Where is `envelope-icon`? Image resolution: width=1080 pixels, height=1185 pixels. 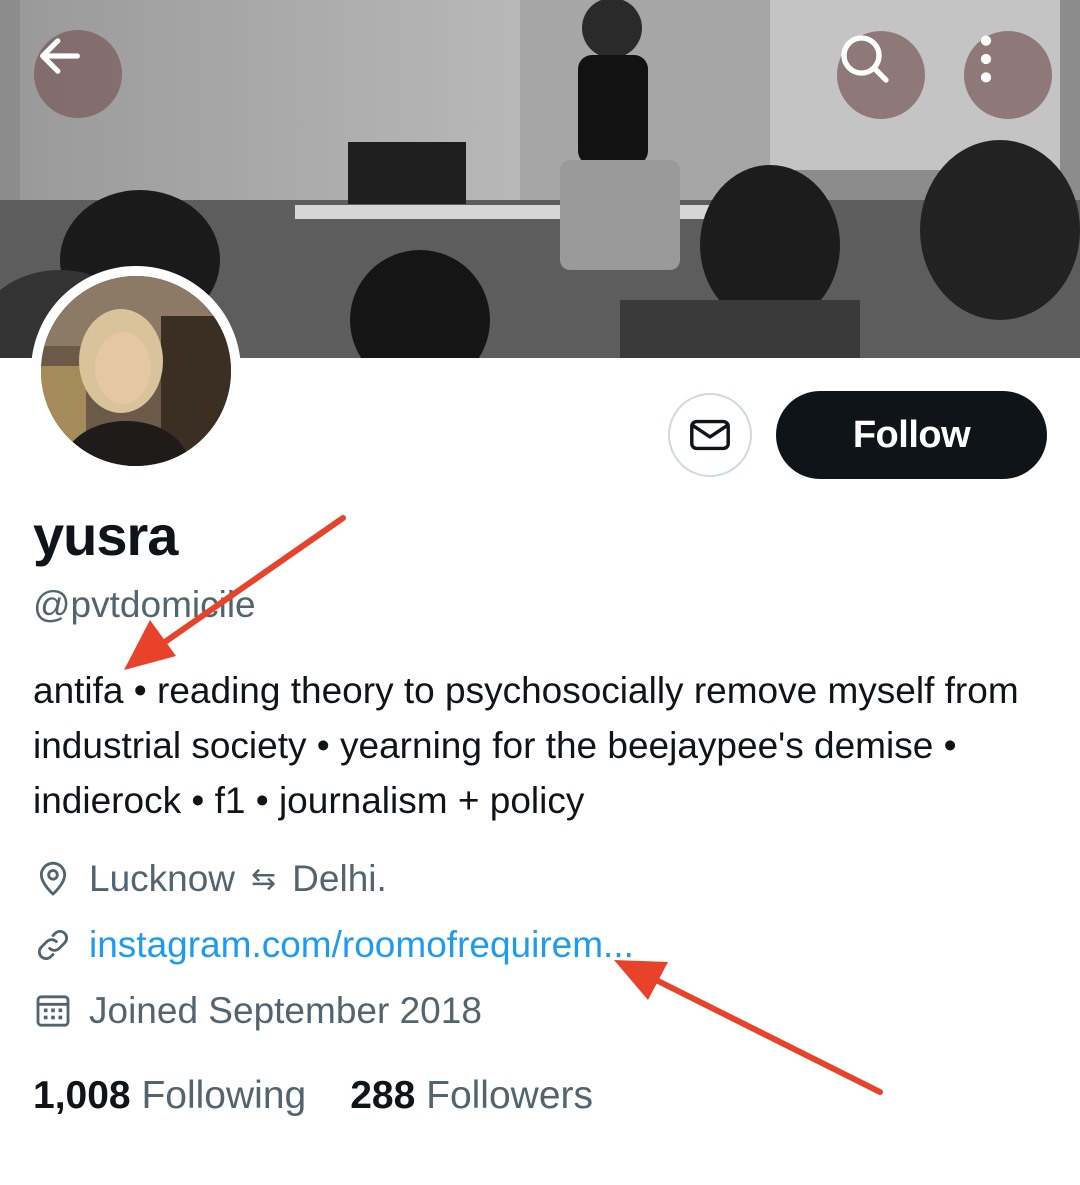 envelope-icon is located at coordinates (710, 435).